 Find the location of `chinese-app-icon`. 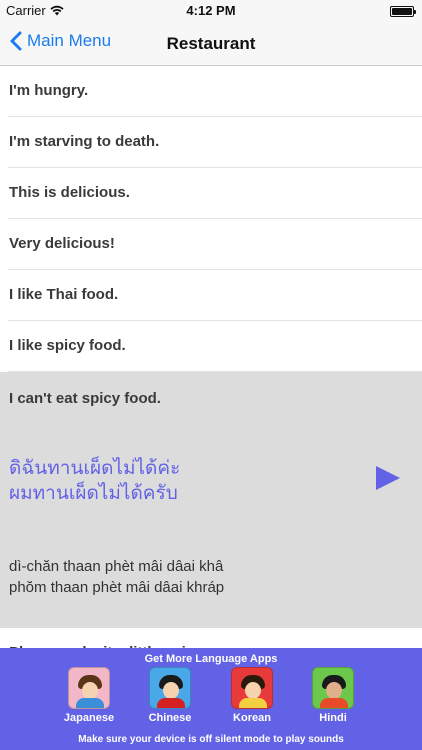

chinese-app-icon is located at coordinates (170, 688).